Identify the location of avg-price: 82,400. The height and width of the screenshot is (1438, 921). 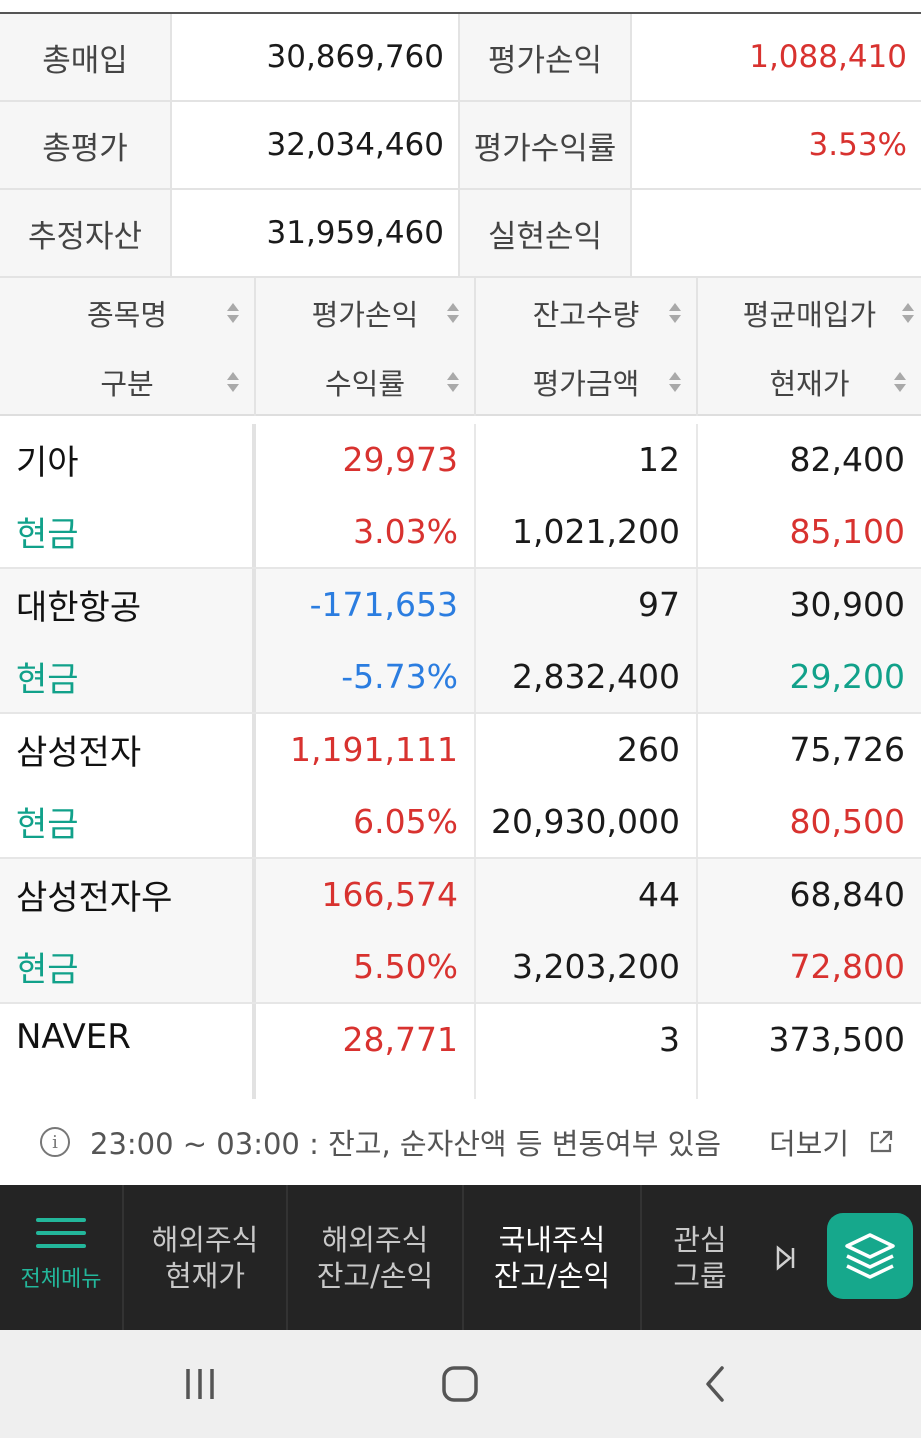
(847, 460).